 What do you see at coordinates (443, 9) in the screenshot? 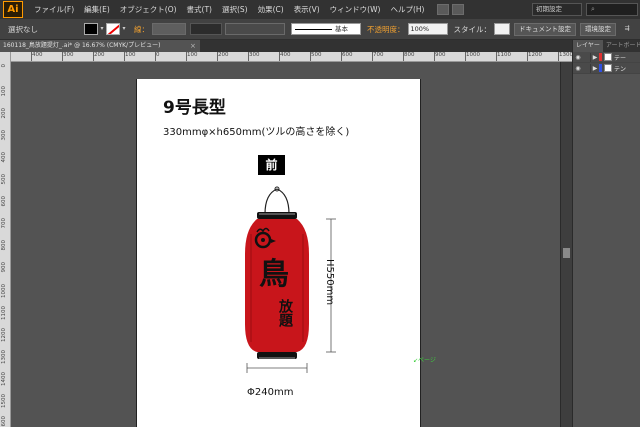
I see `bridge-icon` at bounding box center [443, 9].